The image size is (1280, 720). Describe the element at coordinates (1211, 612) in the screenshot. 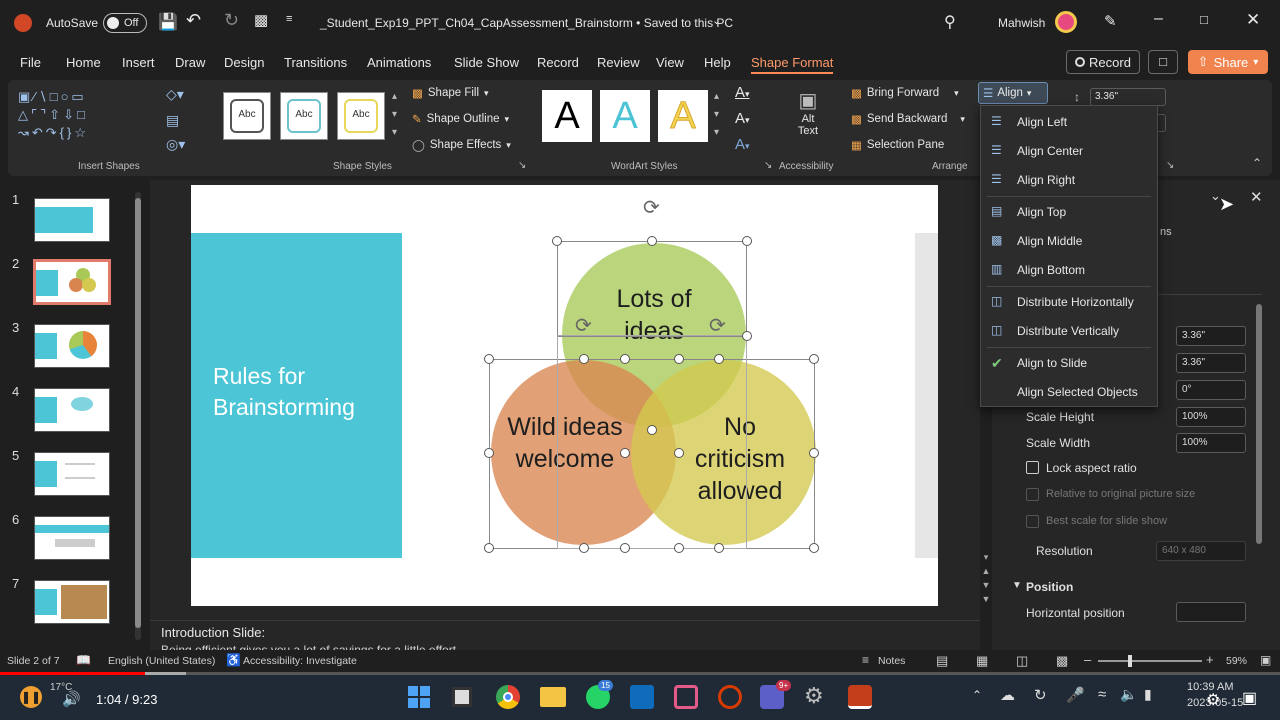

I see `horizontal-position-field` at that location.